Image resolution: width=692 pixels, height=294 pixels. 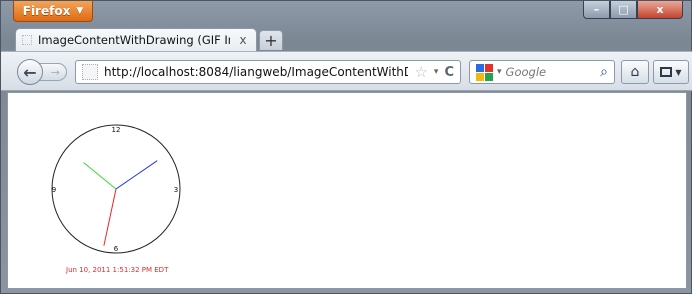 I want to click on google-icon, so click(x=484, y=72).